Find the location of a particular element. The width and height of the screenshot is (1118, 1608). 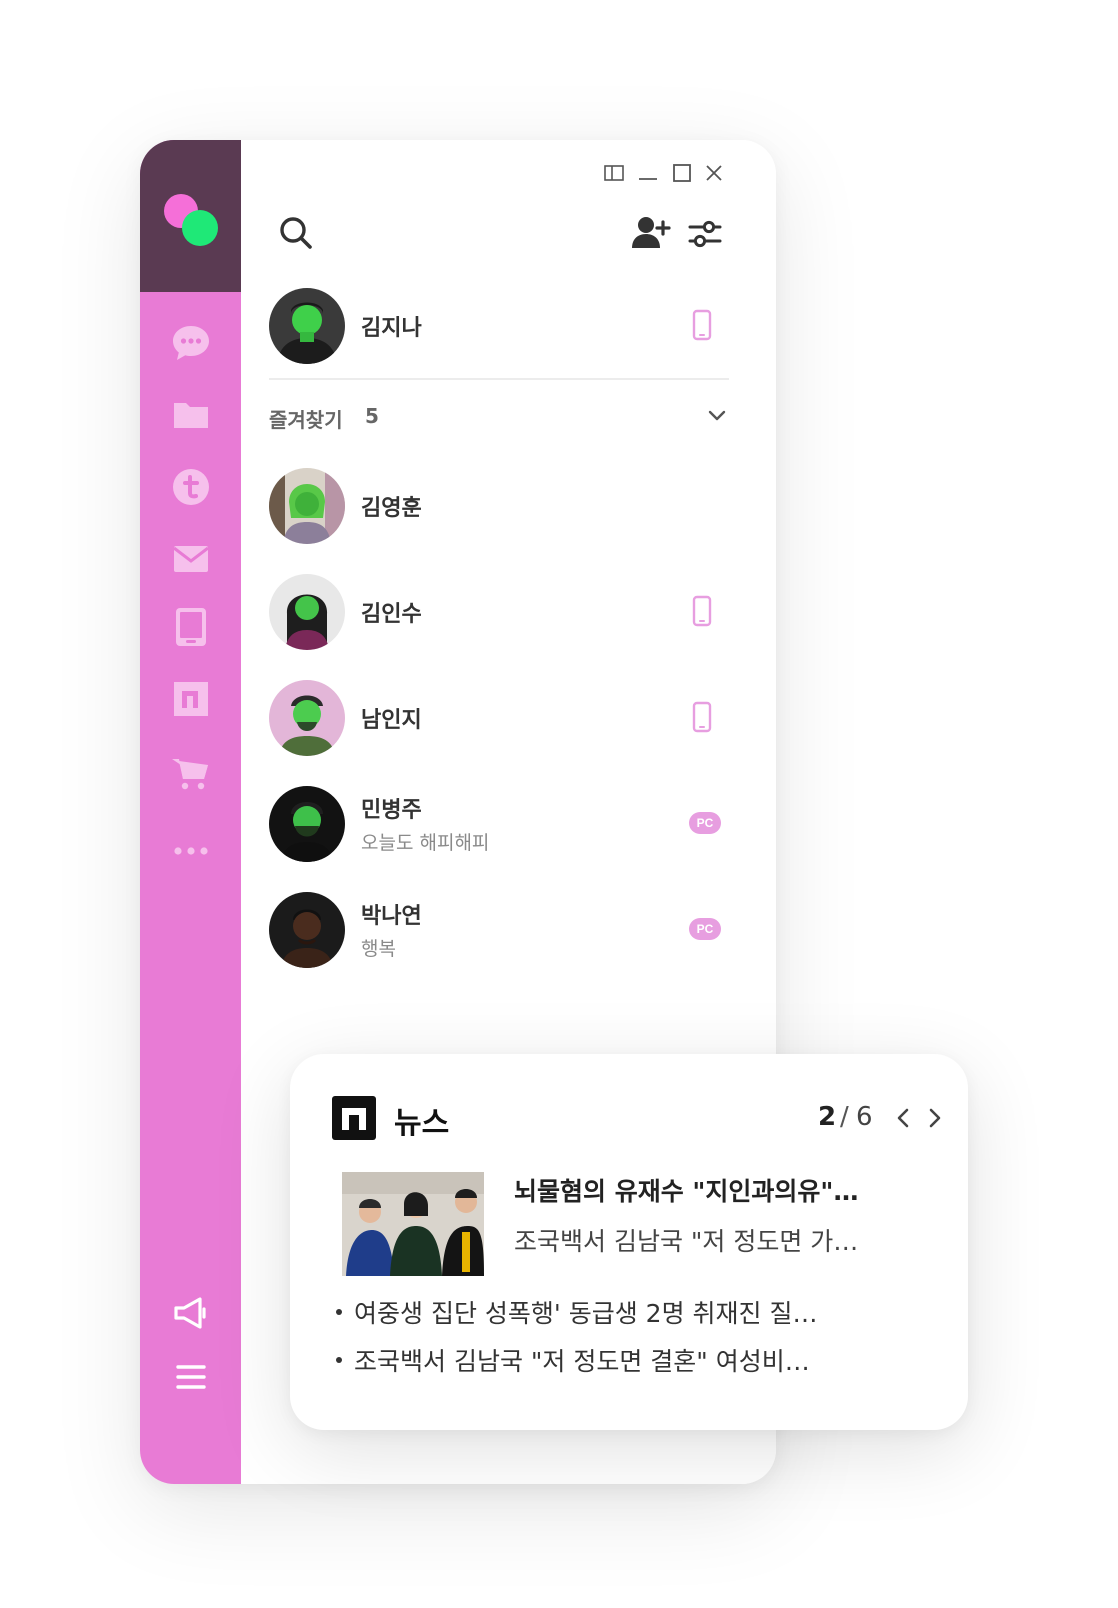

my-profile-row: 김지나 is located at coordinates (499, 326).